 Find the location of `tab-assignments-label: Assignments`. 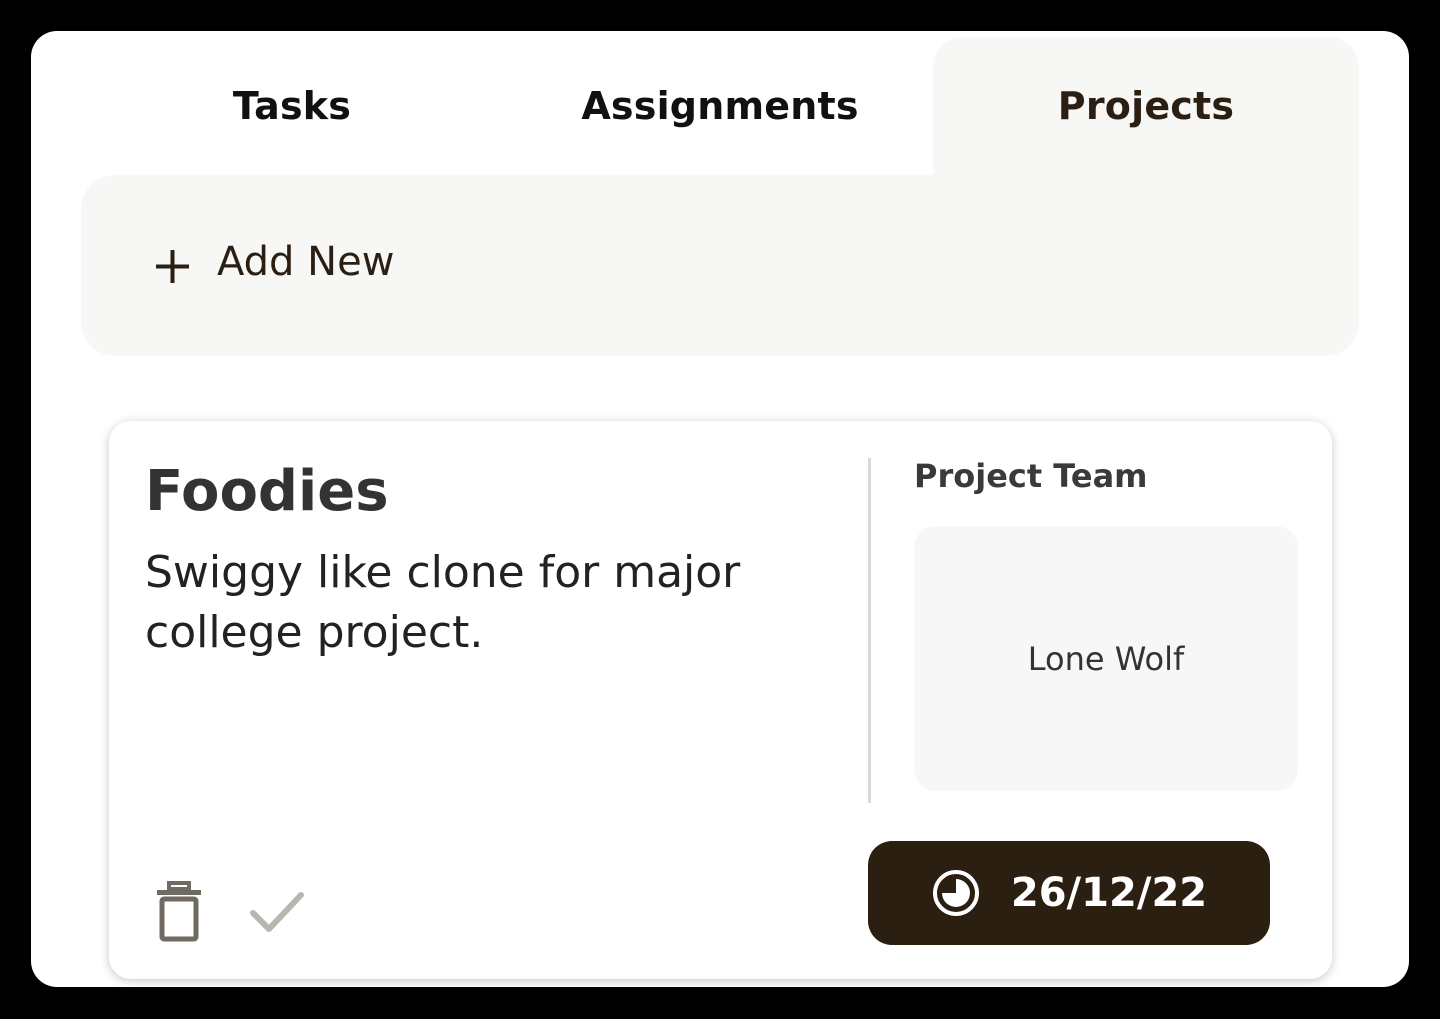

tab-assignments-label: Assignments is located at coordinates (720, 106).